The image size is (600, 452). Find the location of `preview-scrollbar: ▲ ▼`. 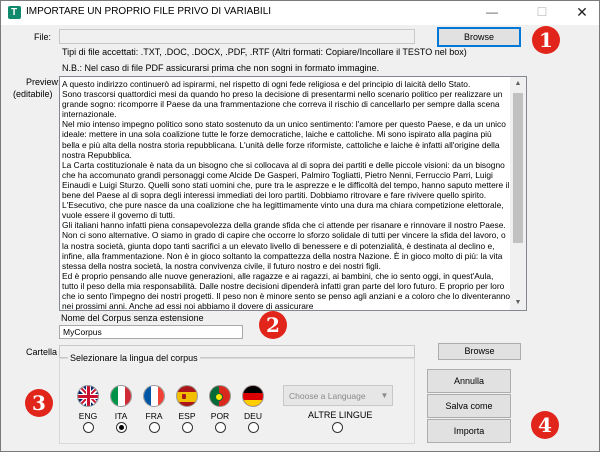

preview-scrollbar: ▲ ▼ is located at coordinates (518, 193).